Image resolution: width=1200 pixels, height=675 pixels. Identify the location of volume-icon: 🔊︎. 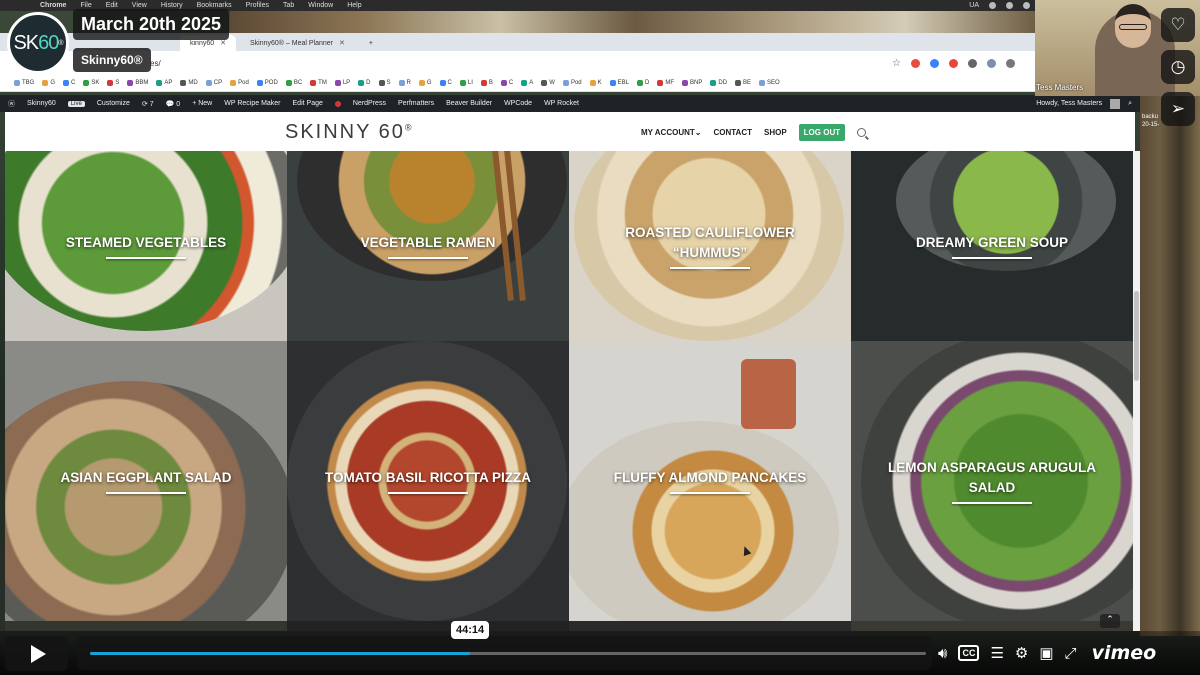
(942, 653).